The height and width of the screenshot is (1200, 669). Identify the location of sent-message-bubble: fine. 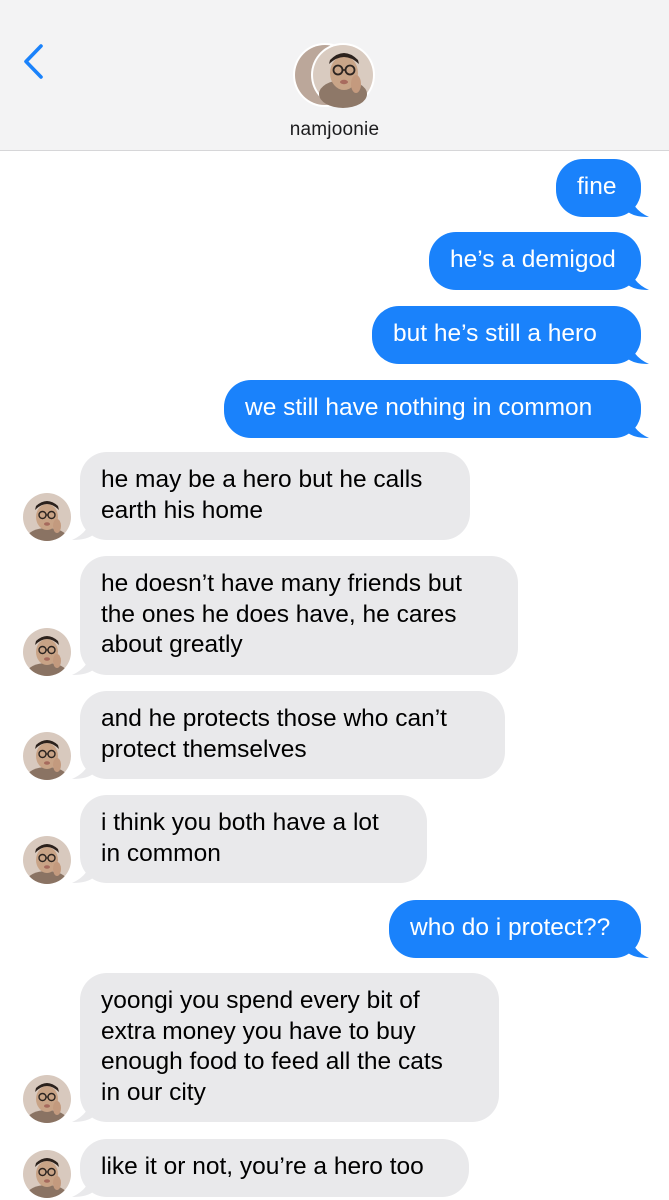
(602, 188).